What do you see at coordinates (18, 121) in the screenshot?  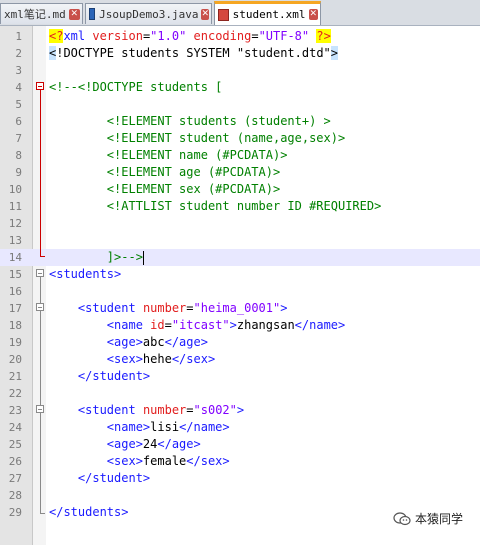 I see `line-number: 6` at bounding box center [18, 121].